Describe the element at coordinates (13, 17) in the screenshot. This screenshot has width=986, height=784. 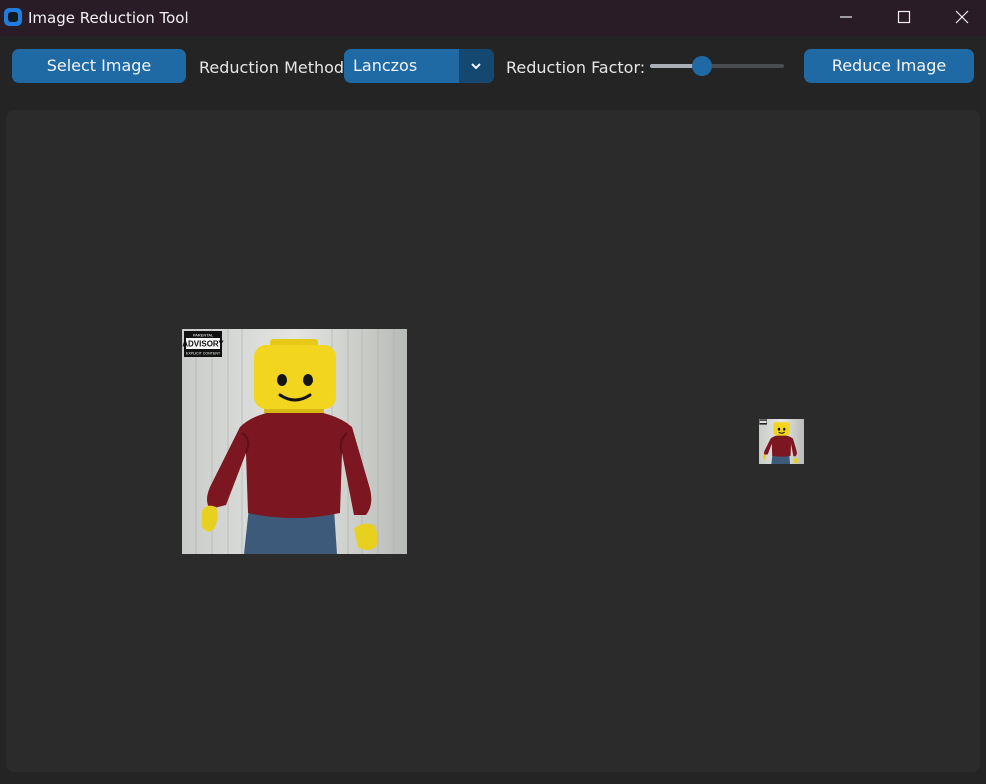
I see `app-icon` at that location.